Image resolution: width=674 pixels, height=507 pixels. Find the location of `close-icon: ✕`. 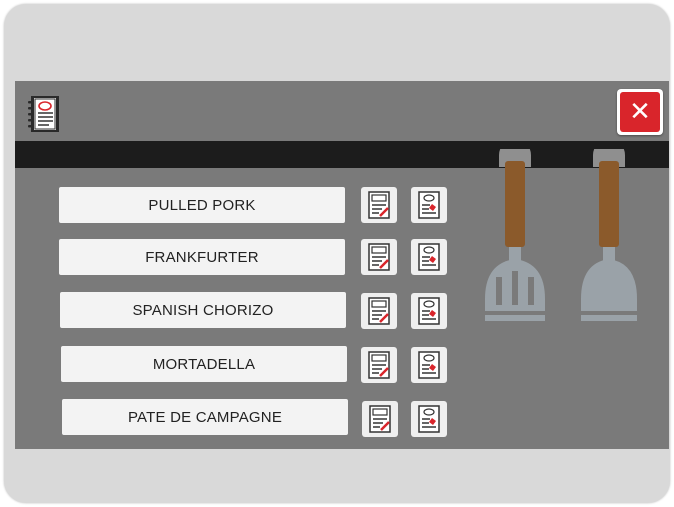

close-icon: ✕ is located at coordinates (640, 112).